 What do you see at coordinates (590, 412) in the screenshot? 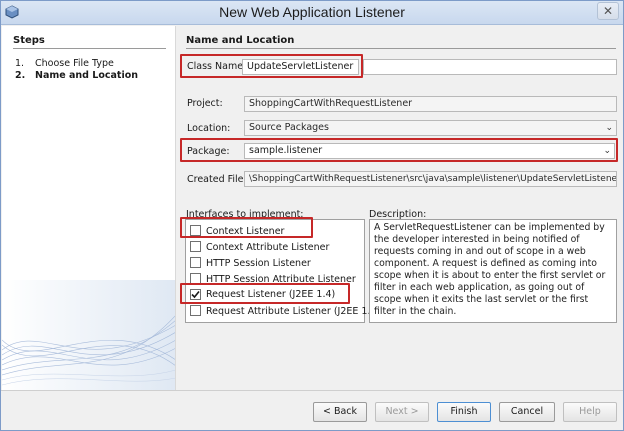
I see `help-button: Help` at bounding box center [590, 412].